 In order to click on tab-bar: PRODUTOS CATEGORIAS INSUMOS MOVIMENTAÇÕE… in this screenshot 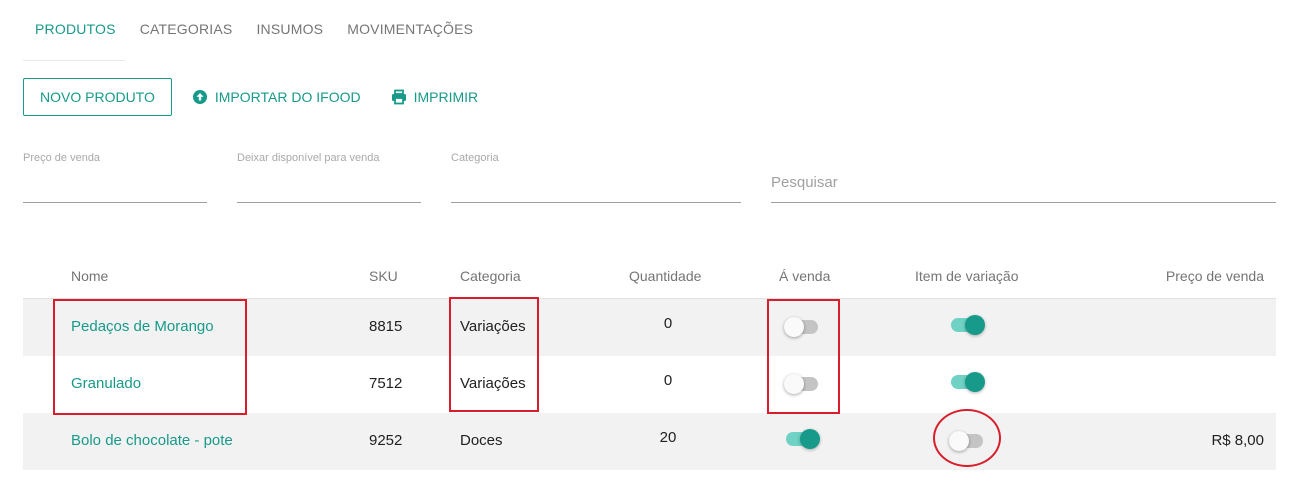, I will do `click(254, 31)`.